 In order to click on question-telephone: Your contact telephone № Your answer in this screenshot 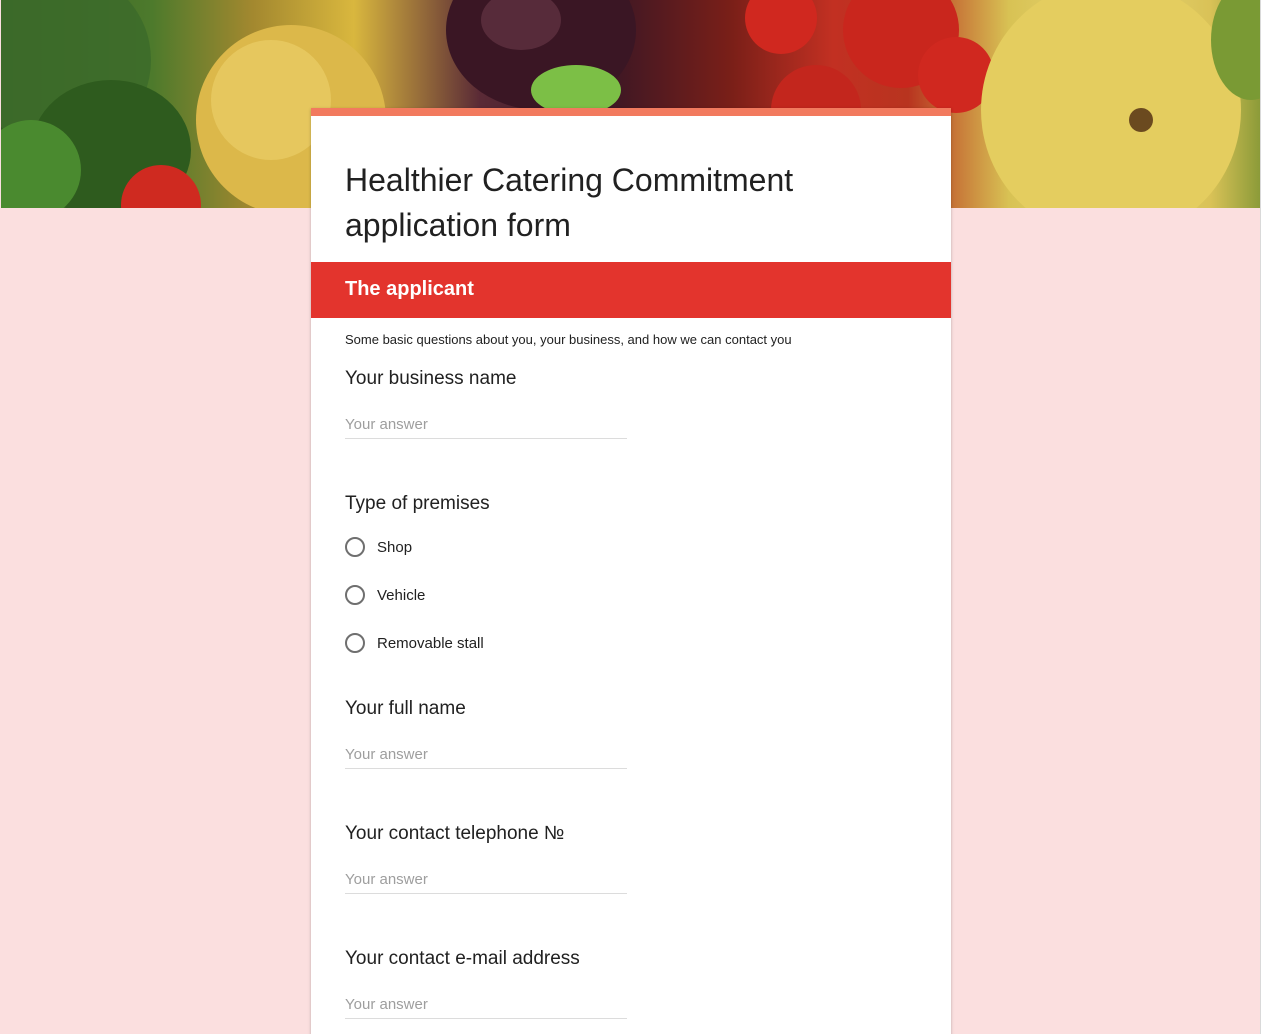, I will do `click(625, 863)`.